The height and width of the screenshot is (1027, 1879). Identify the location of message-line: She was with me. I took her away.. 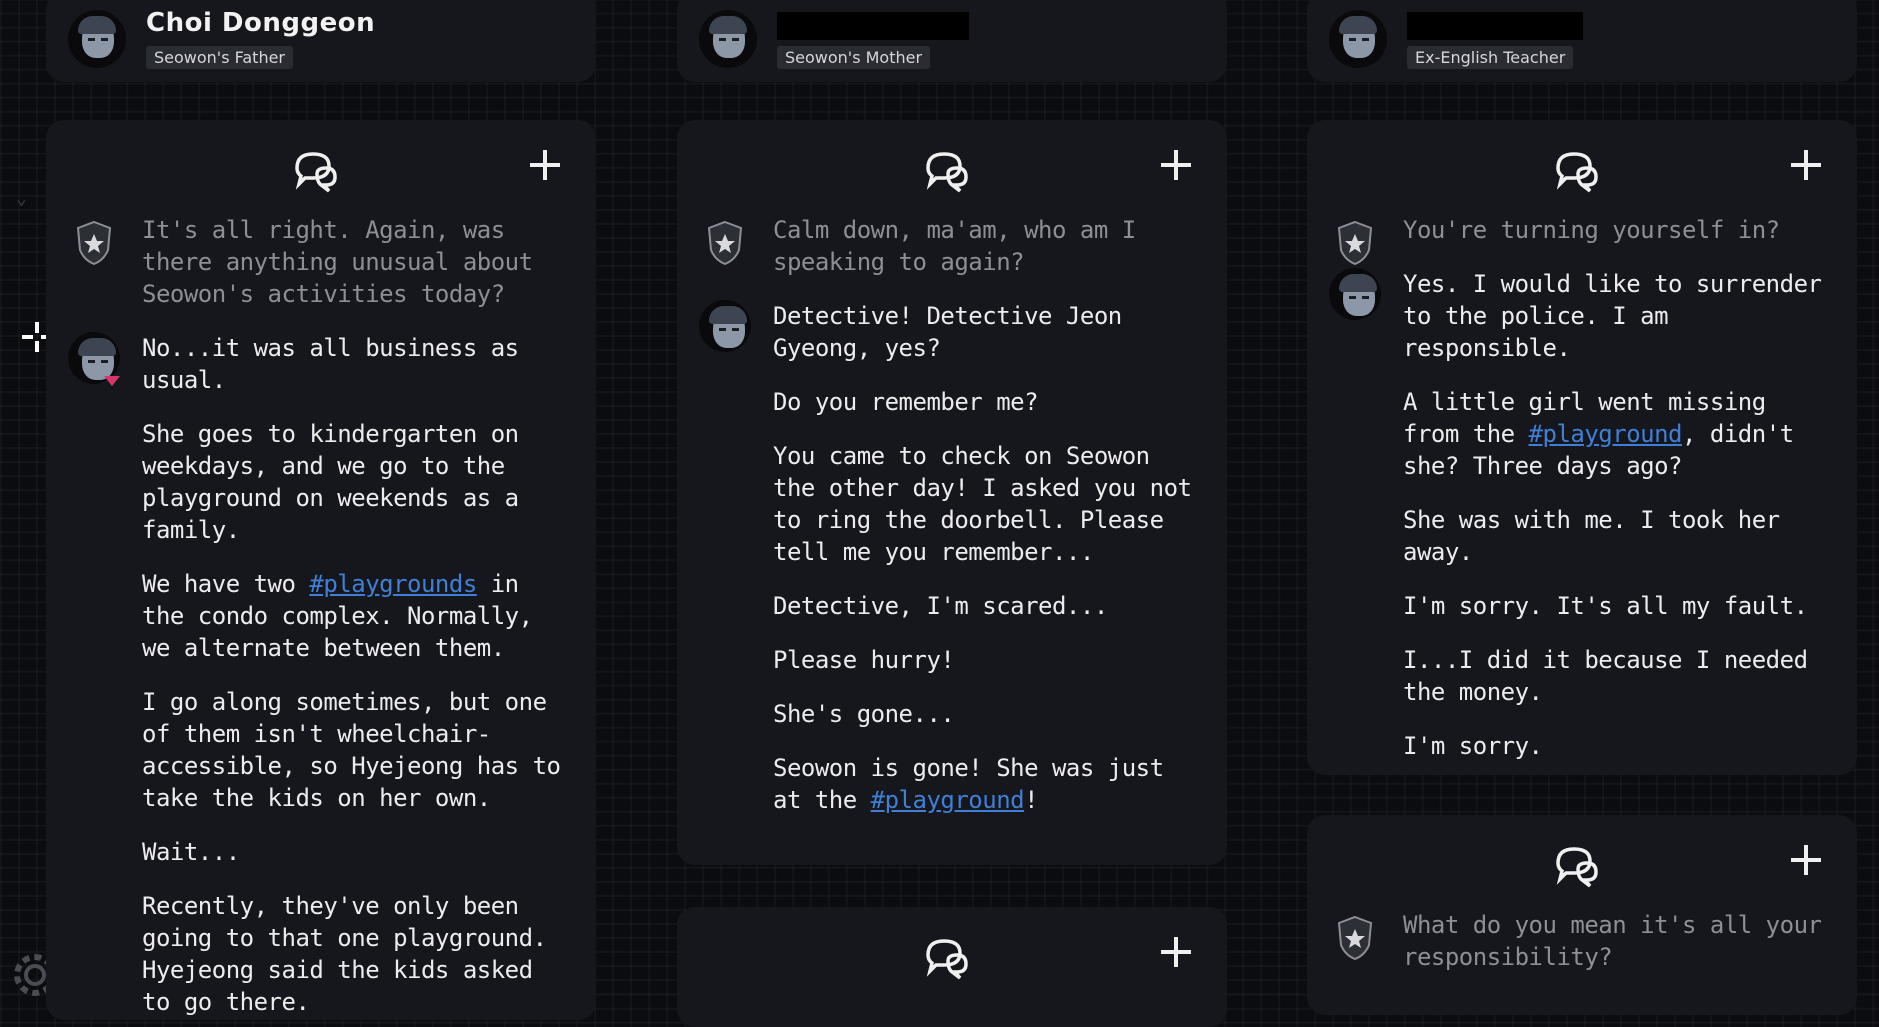
(1618, 536).